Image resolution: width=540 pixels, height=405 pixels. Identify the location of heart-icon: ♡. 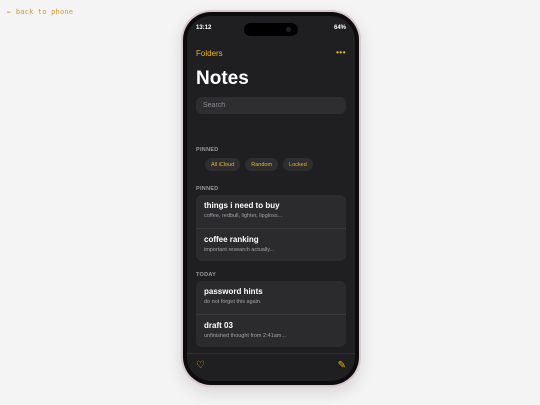
(200, 365).